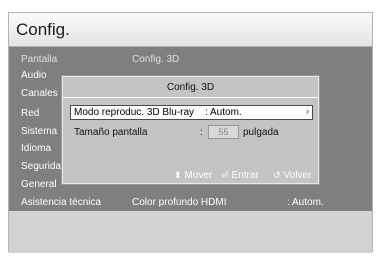 This screenshot has height=256, width=382. I want to click on bluray-3d-mode-value: : Autom., so click(223, 112).